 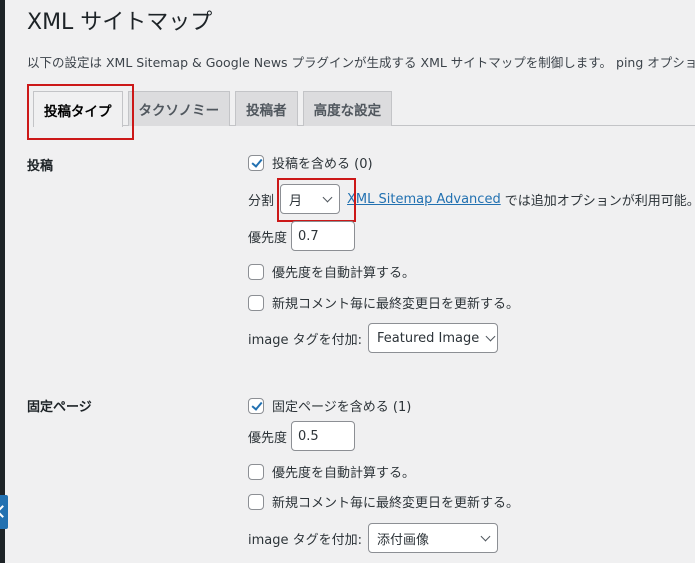 I want to click on posts-auto-priority-row: 優先度を自動計算する。, so click(x=331, y=271).